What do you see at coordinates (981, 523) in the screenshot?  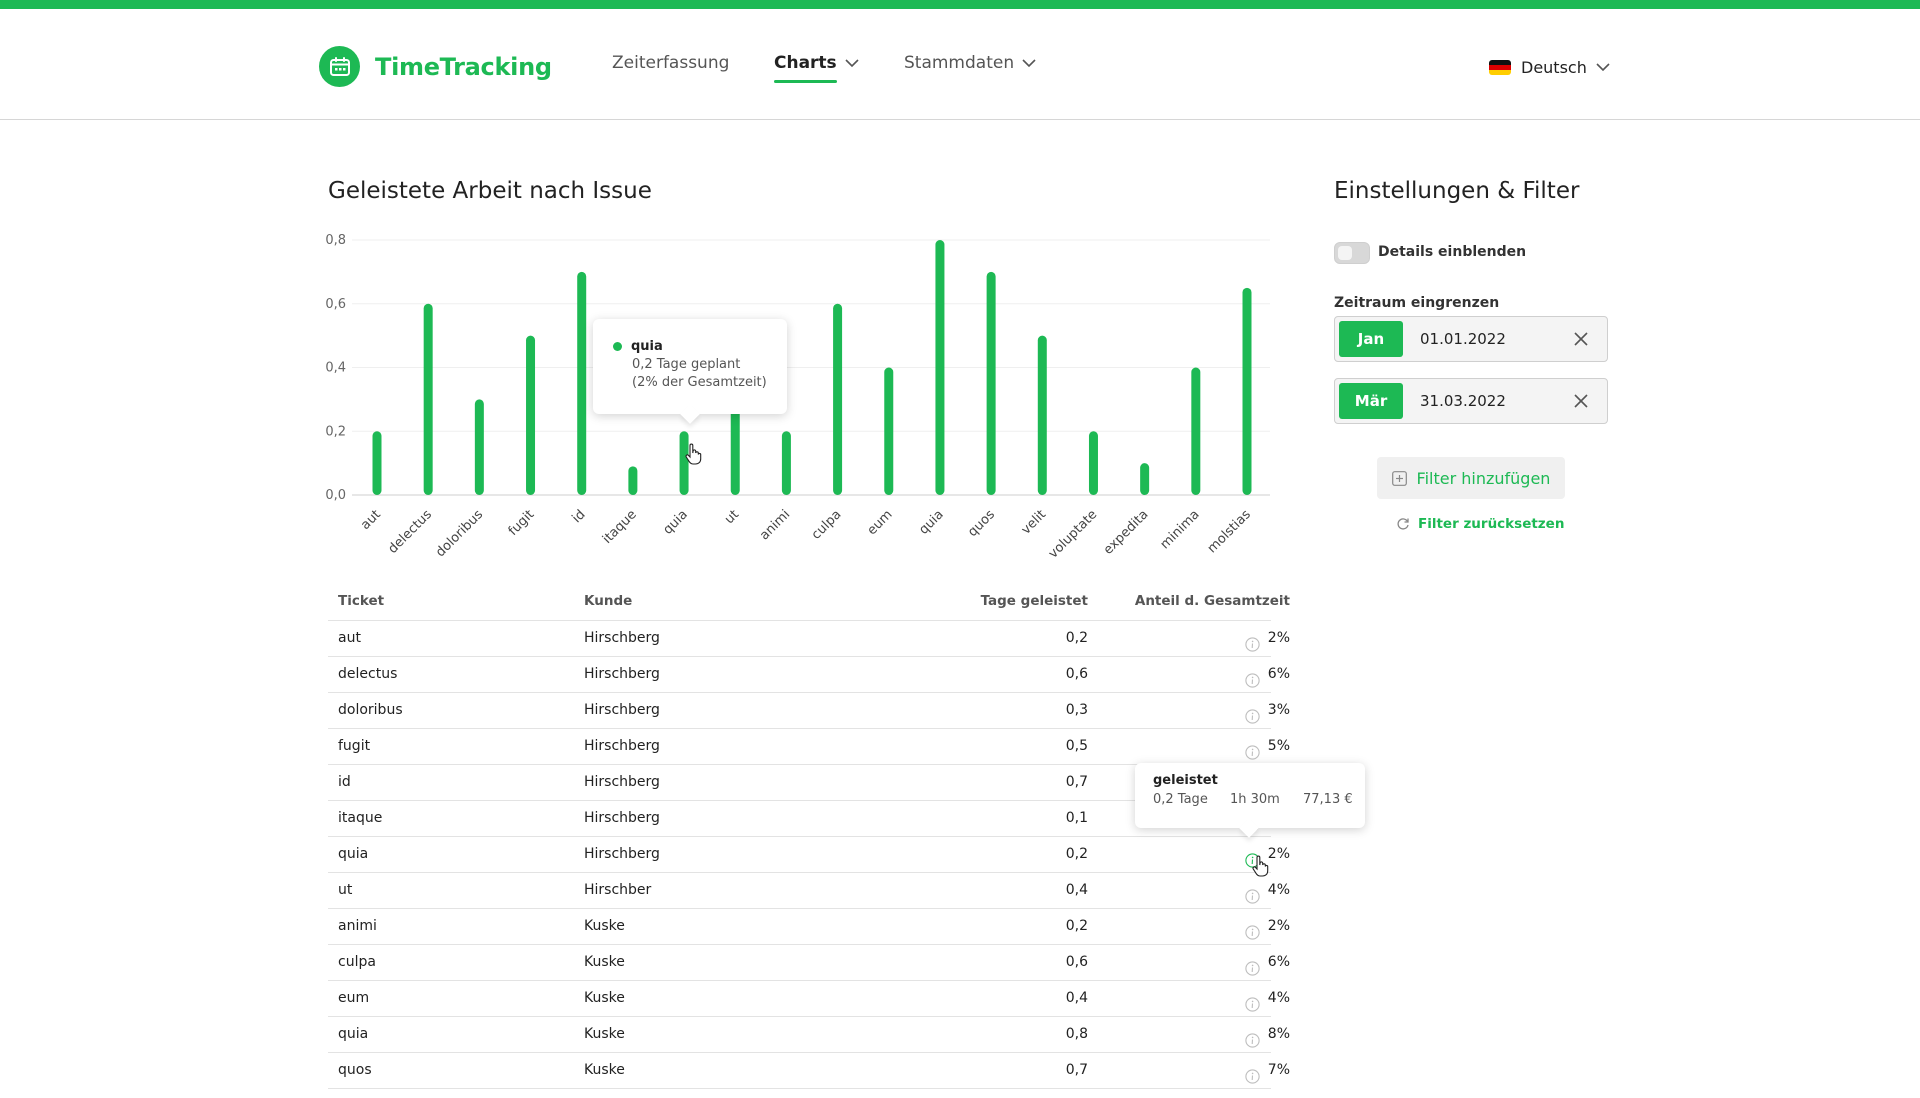 I see `x-tick-label: quos` at bounding box center [981, 523].